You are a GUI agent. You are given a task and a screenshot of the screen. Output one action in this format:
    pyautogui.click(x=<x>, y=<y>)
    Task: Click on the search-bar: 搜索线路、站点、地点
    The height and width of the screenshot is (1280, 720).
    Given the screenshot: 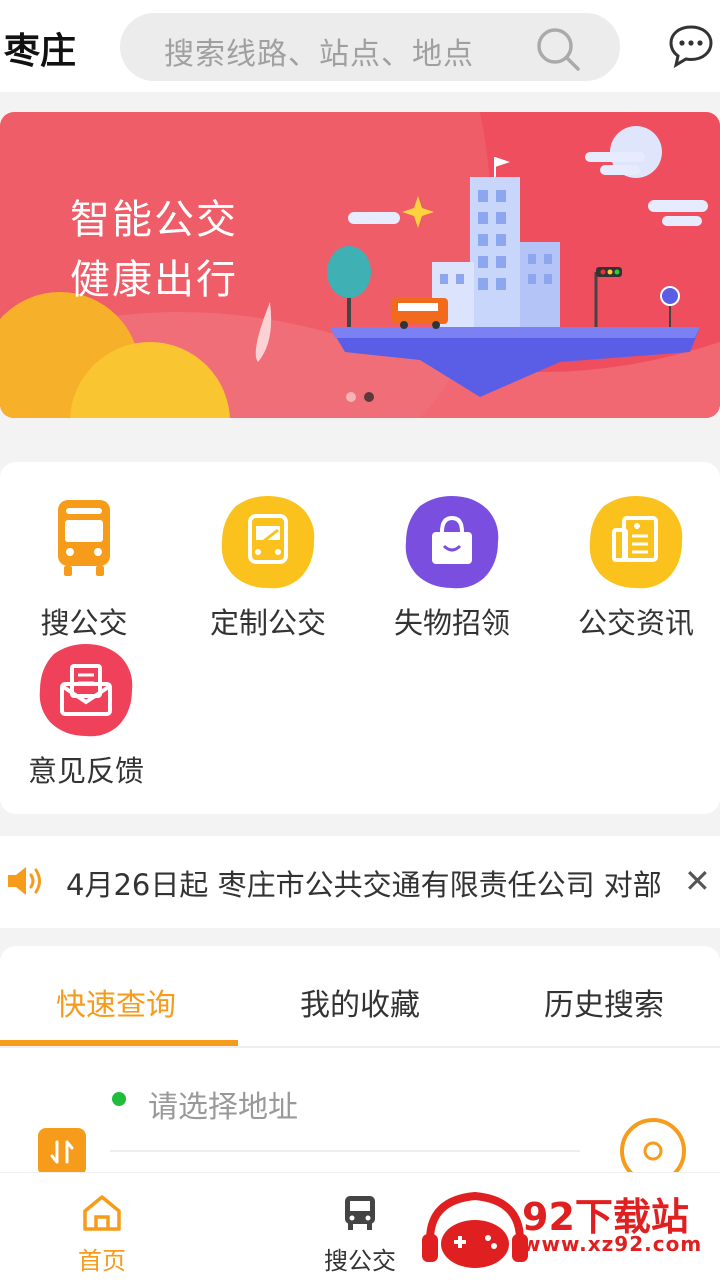 What is the action you would take?
    pyautogui.click(x=370, y=47)
    